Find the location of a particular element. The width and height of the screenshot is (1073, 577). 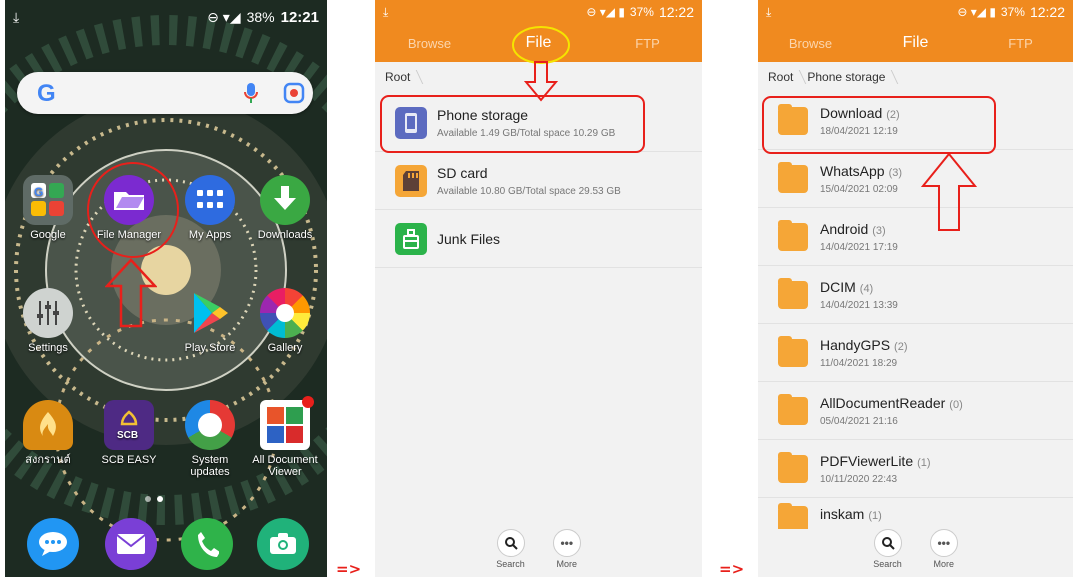

folder-row: AllDocumentReader (0) 05/04/2021 21:16 is located at coordinates (915, 411).